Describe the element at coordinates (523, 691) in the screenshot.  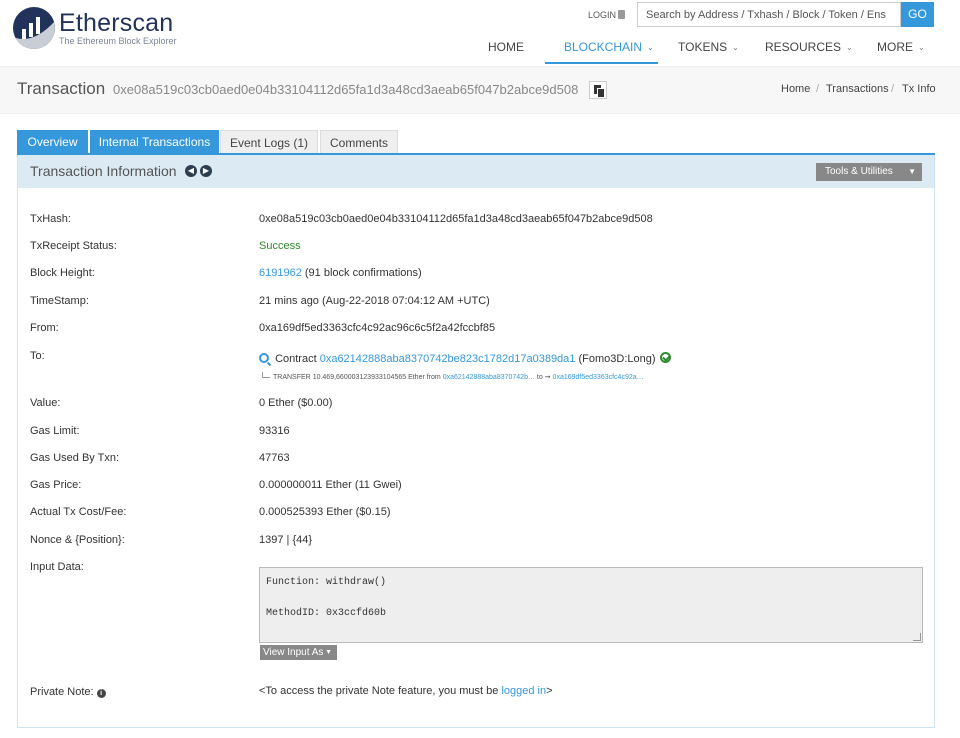
I see `login-link-inline: logged in` at that location.